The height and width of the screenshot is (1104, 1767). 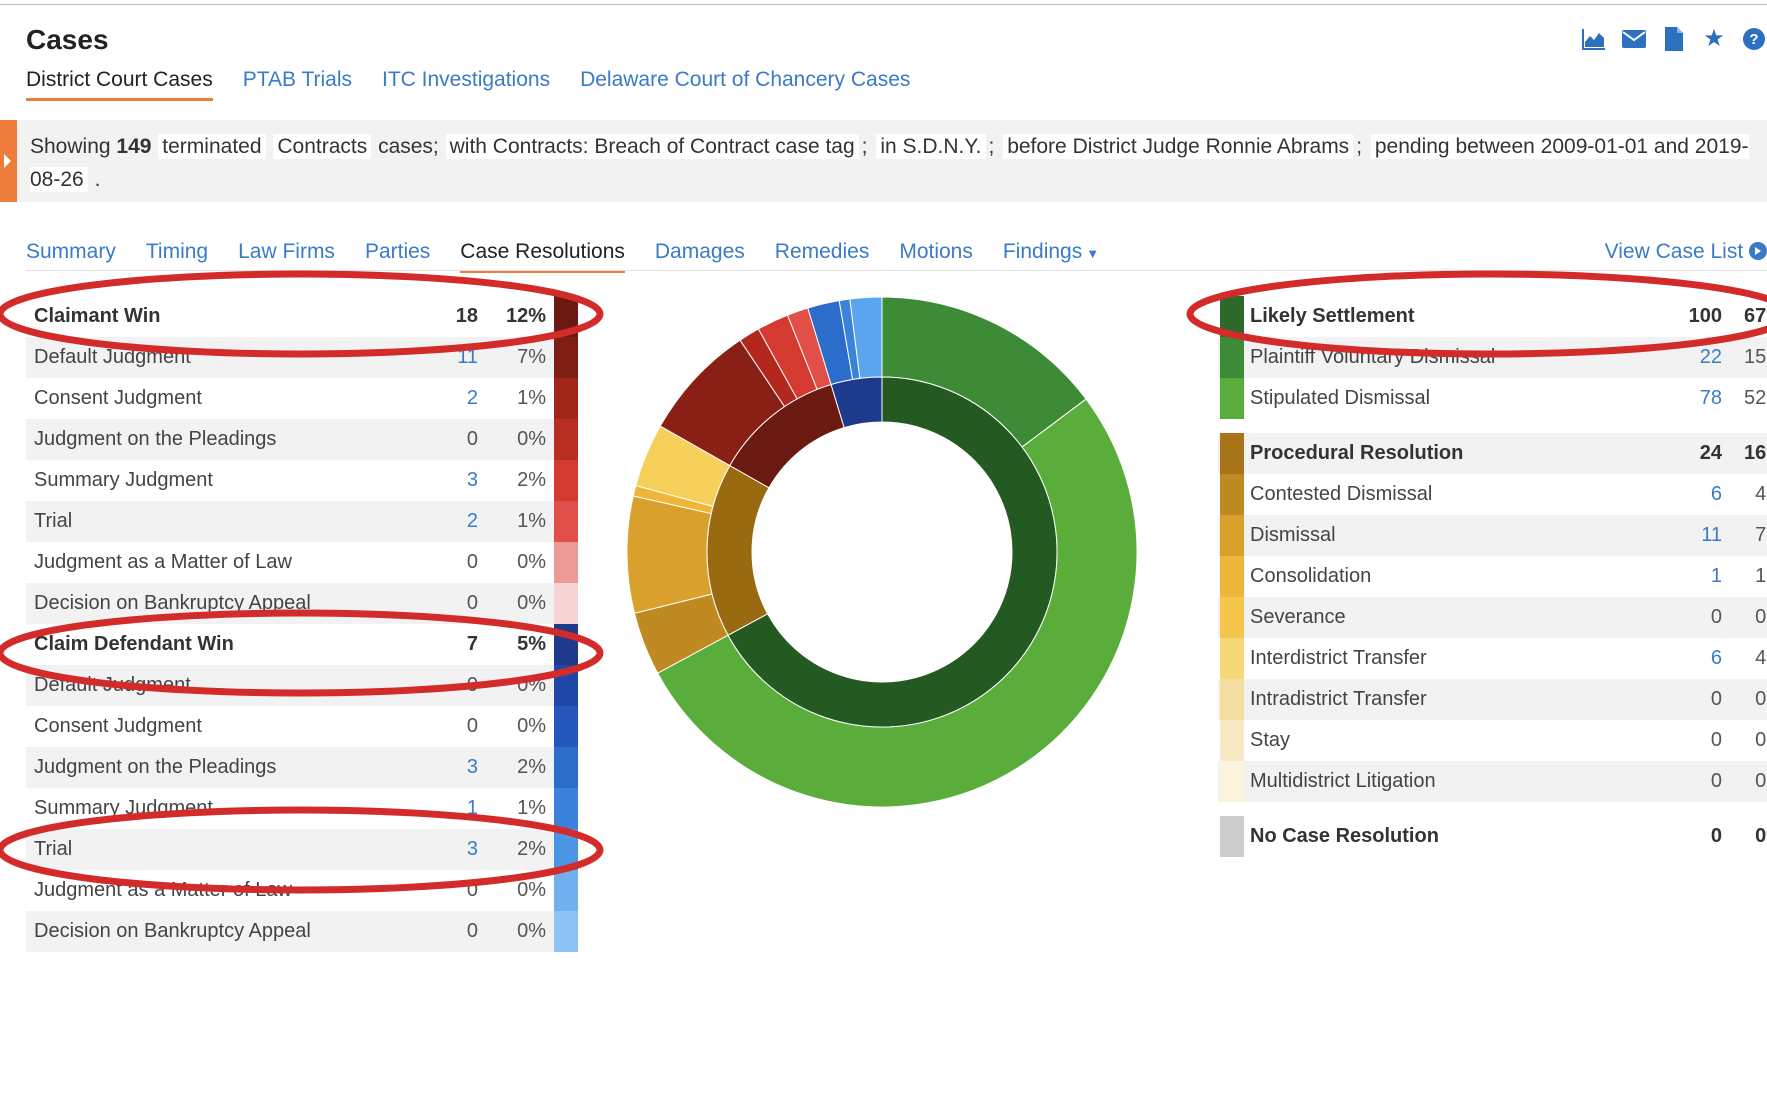 I want to click on group-header-no-case-resolution: No Case Resolution 0 0%, so click(x=1492, y=836).